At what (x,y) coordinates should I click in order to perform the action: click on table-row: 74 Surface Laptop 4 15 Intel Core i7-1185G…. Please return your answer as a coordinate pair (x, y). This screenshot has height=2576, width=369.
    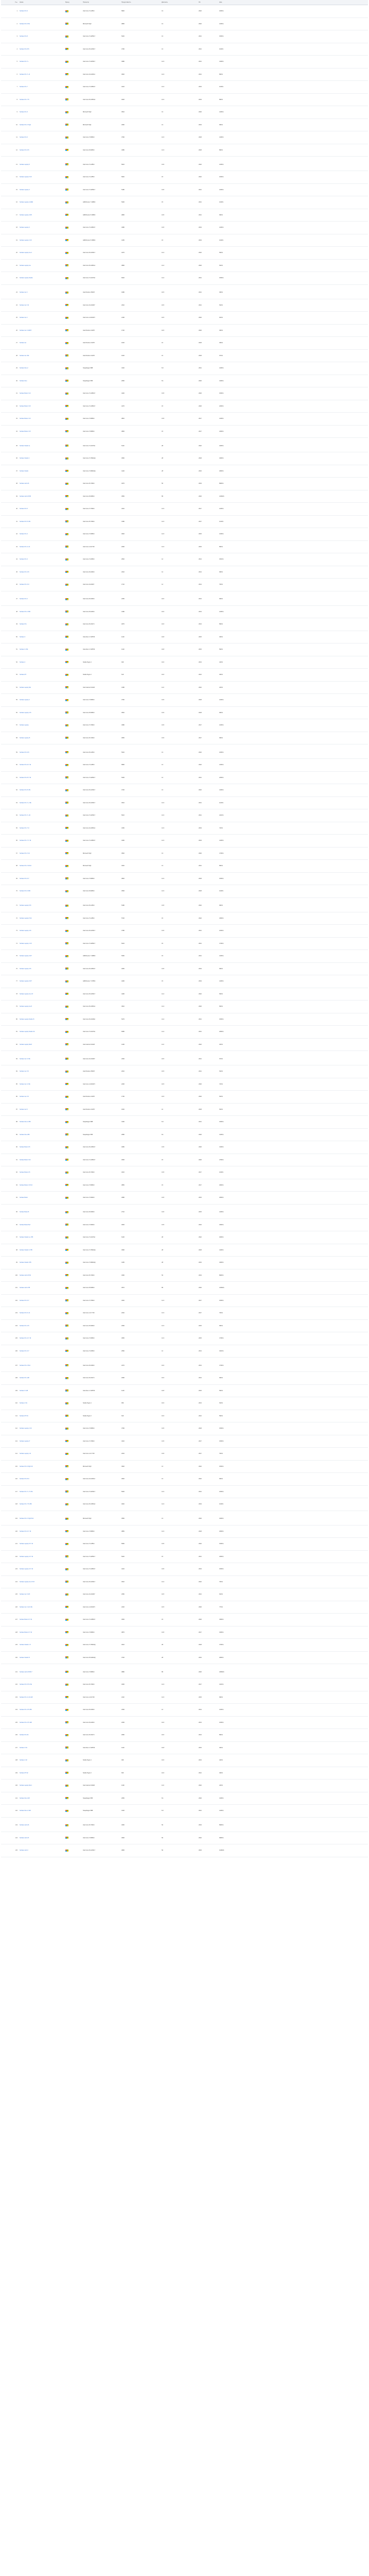
    Looking at the image, I should click on (184, 944).